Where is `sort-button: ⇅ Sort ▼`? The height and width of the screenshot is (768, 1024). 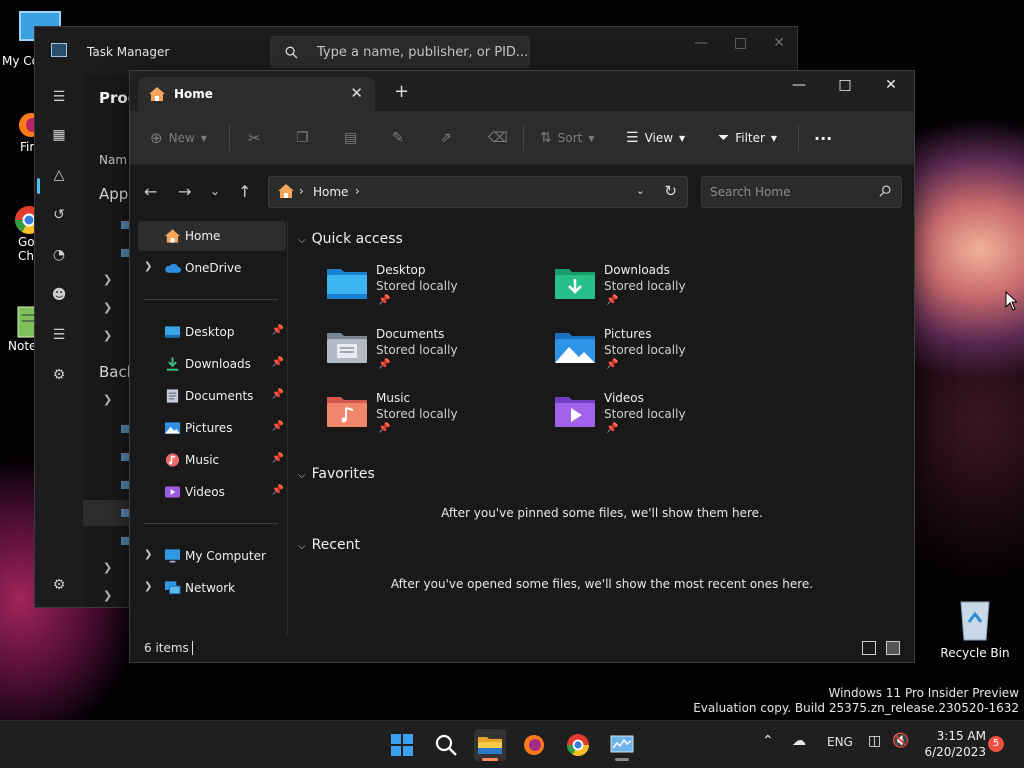
sort-button: ⇅ Sort ▼ is located at coordinates (567, 138).